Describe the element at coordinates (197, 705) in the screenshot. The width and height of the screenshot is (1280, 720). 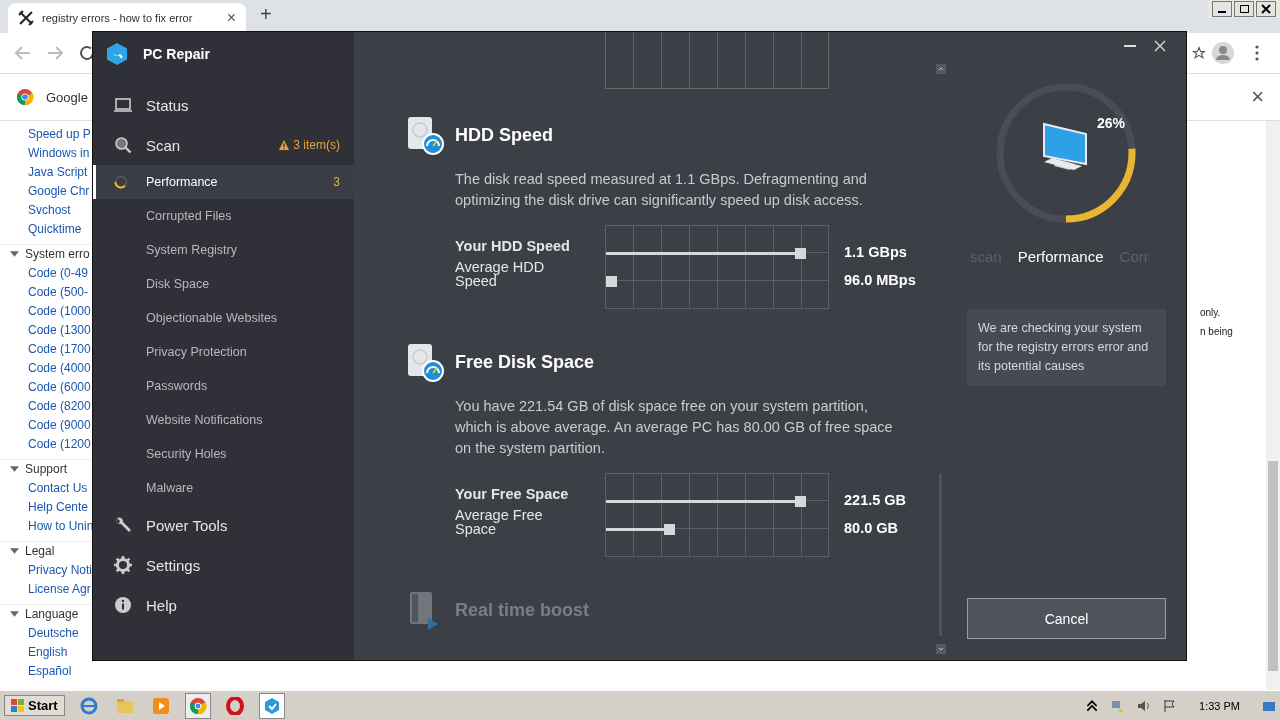
I see `chrome-icon` at that location.